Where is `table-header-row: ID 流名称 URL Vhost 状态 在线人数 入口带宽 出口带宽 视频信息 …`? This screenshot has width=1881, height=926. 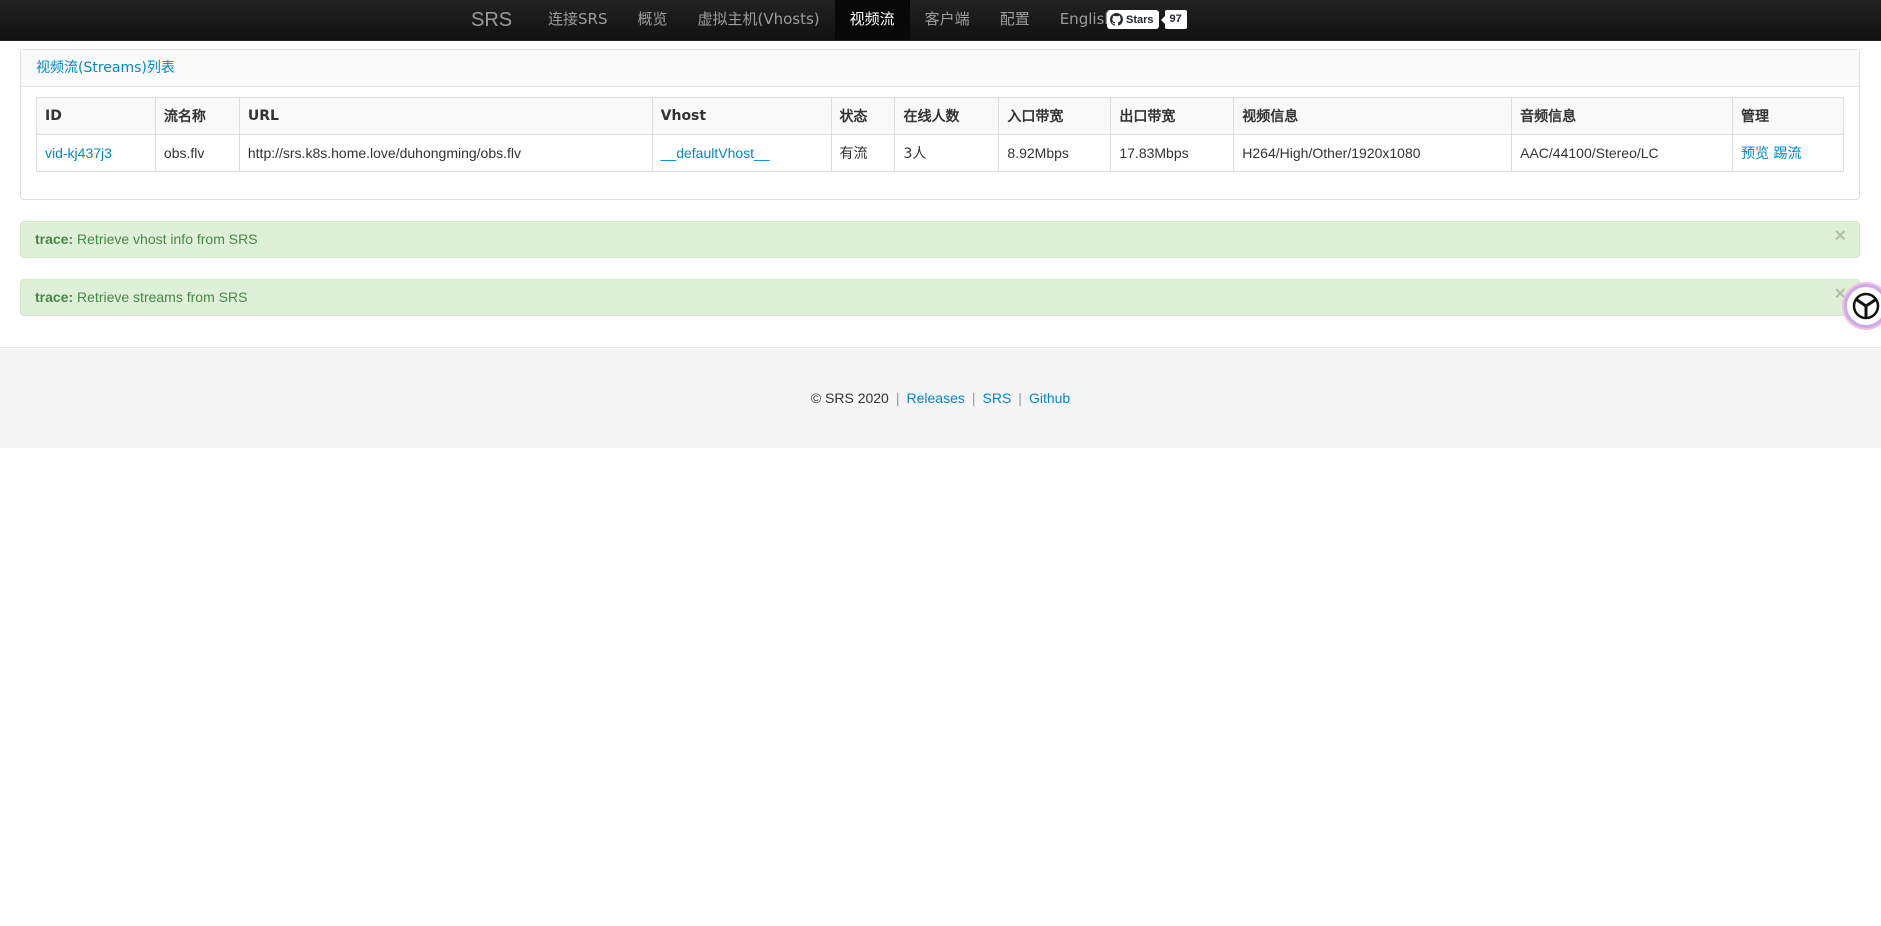 table-header-row: ID 流名称 URL Vhost 状态 在线人数 入口带宽 出口带宽 视频信息 … is located at coordinates (940, 116).